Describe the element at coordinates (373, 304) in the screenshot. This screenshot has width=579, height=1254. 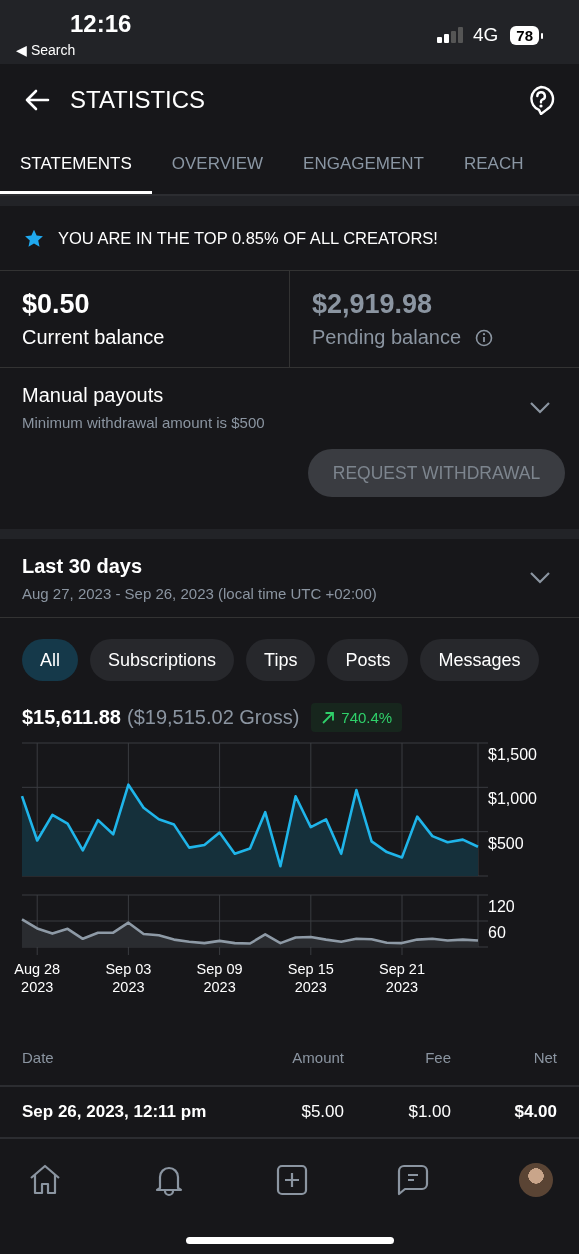
I see `balance-amount: $2,919.98` at that location.